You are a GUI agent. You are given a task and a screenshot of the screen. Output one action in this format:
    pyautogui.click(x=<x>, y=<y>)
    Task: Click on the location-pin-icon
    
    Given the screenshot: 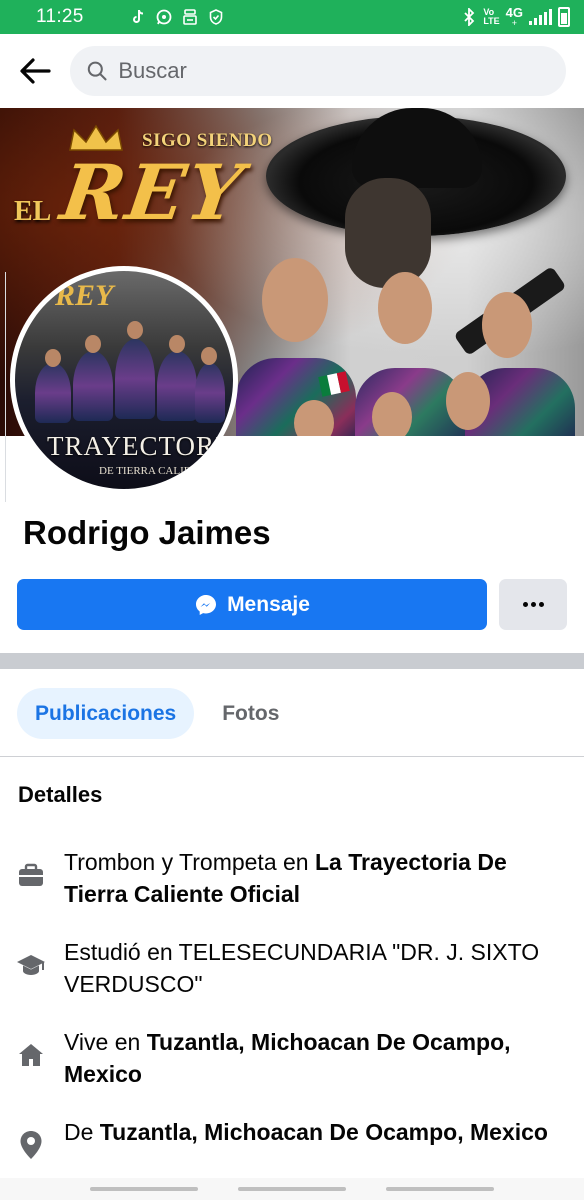 What is the action you would take?
    pyautogui.click(x=31, y=1145)
    